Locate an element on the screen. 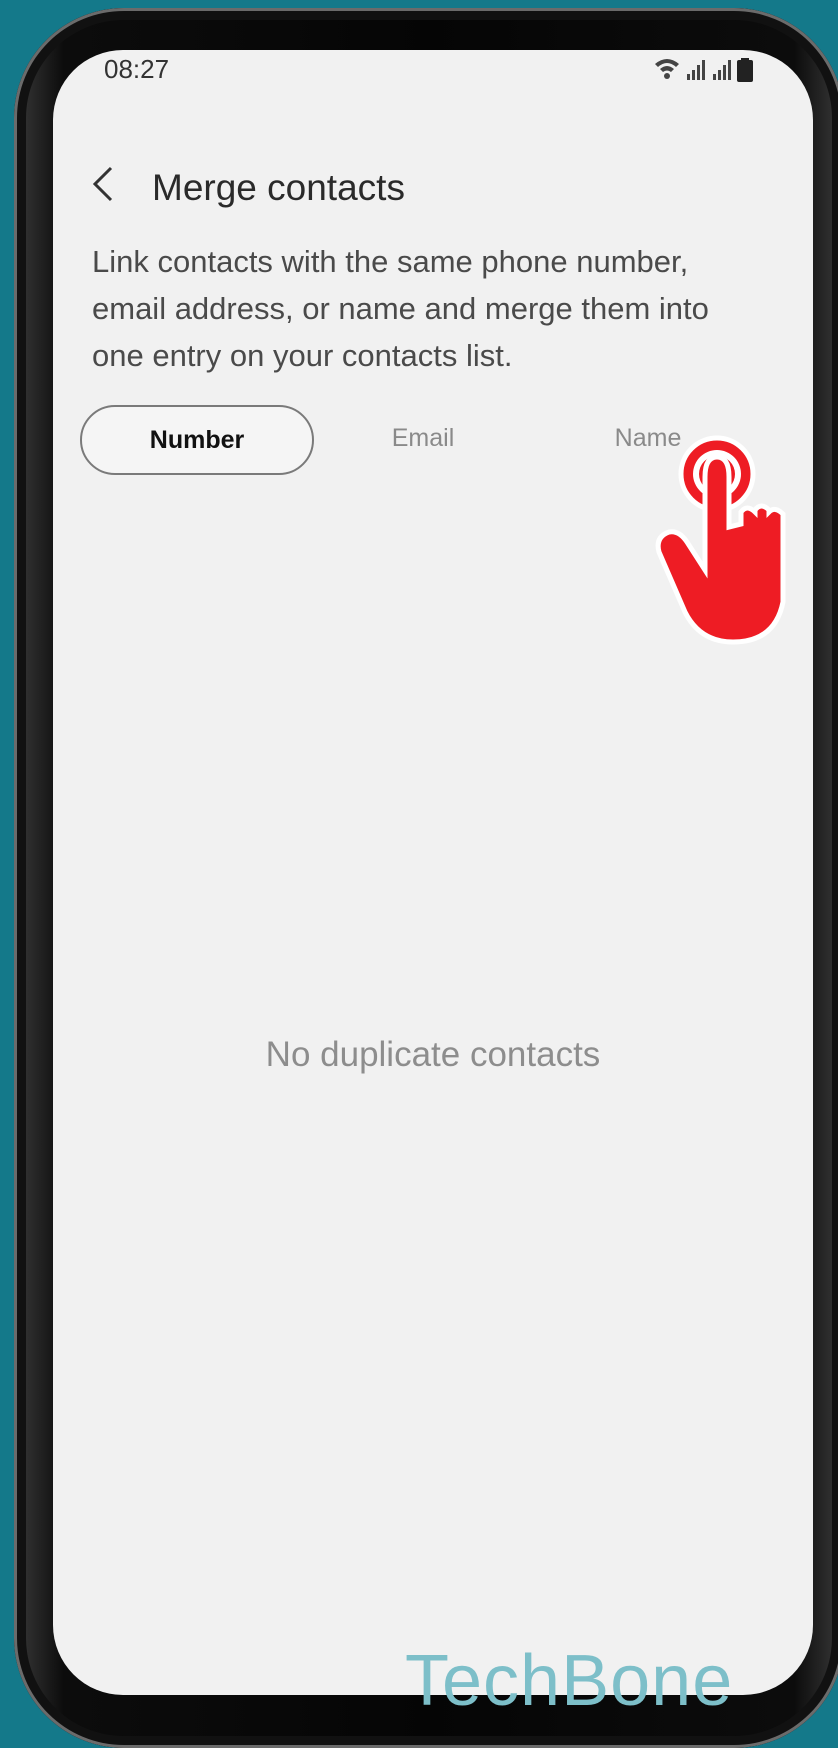 The height and width of the screenshot is (1748, 838). status-icons is located at coordinates (704, 70).